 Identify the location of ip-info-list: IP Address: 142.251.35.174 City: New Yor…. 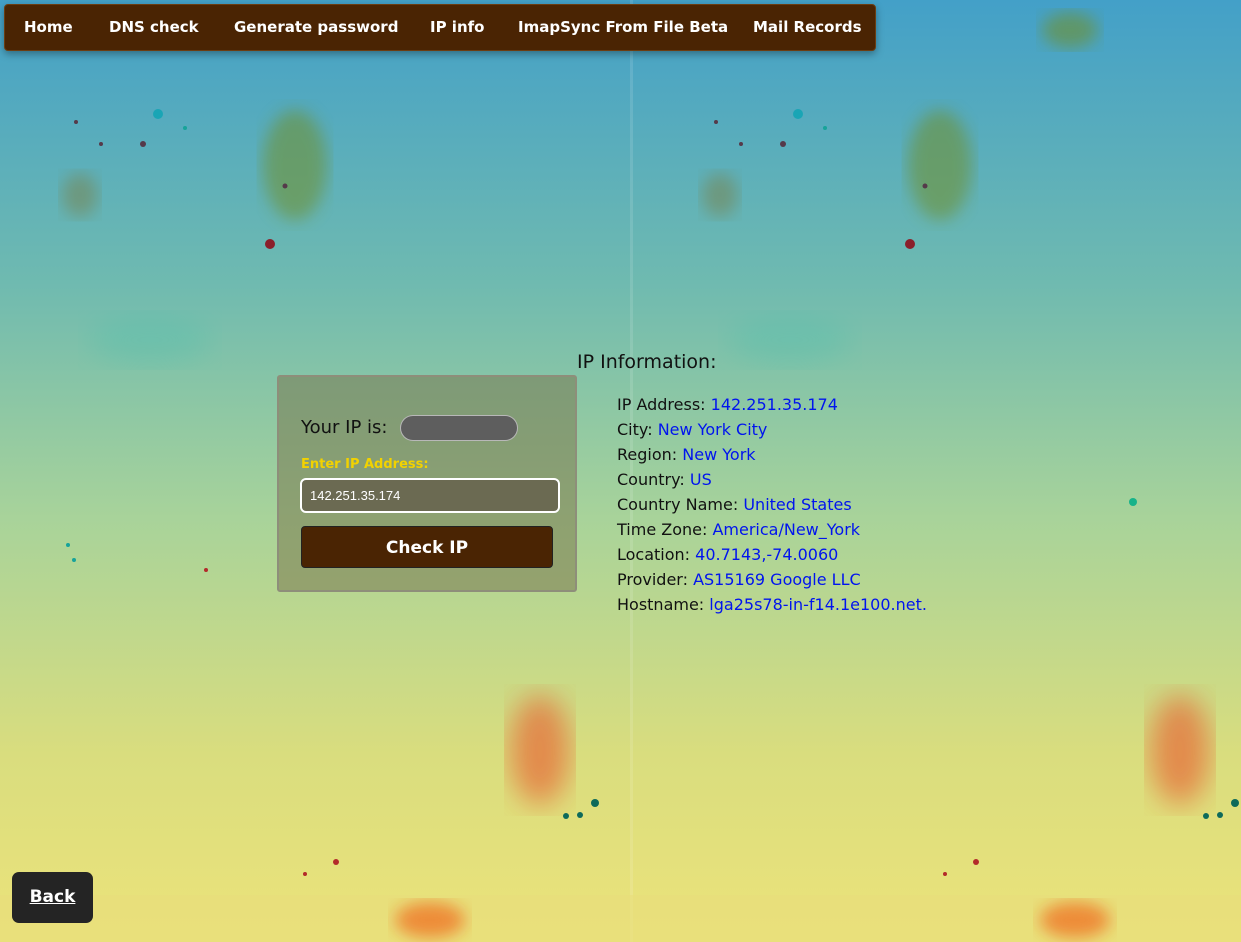
(772, 504).